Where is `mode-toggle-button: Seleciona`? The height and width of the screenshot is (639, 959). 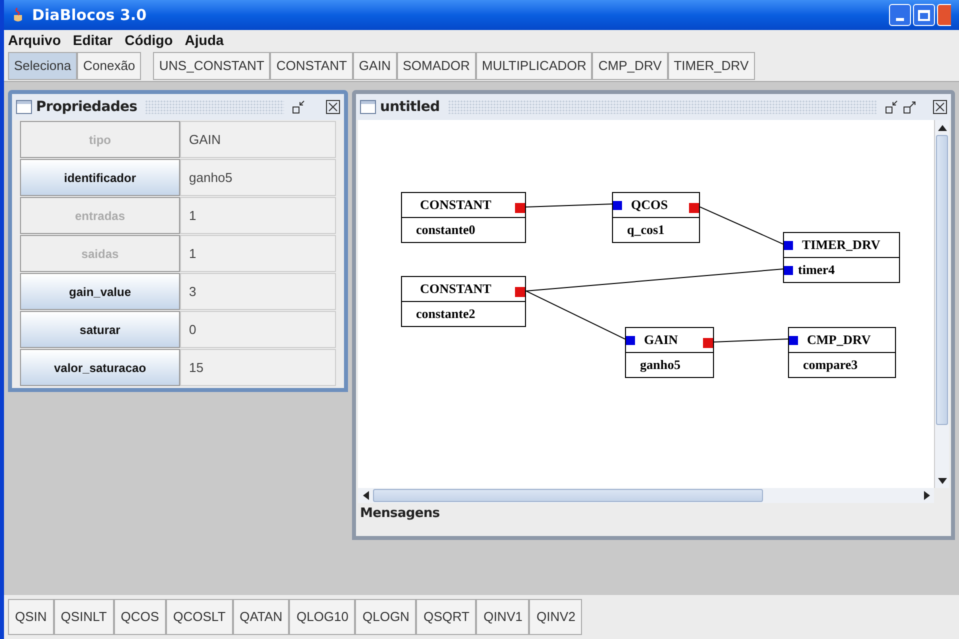 mode-toggle-button: Seleciona is located at coordinates (43, 66).